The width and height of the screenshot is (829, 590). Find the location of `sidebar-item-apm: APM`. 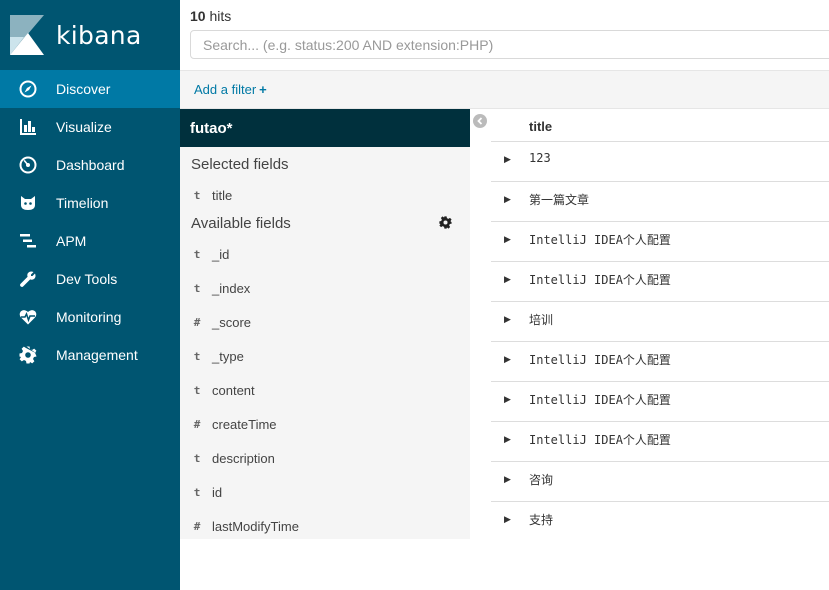

sidebar-item-apm: APM is located at coordinates (90, 241).